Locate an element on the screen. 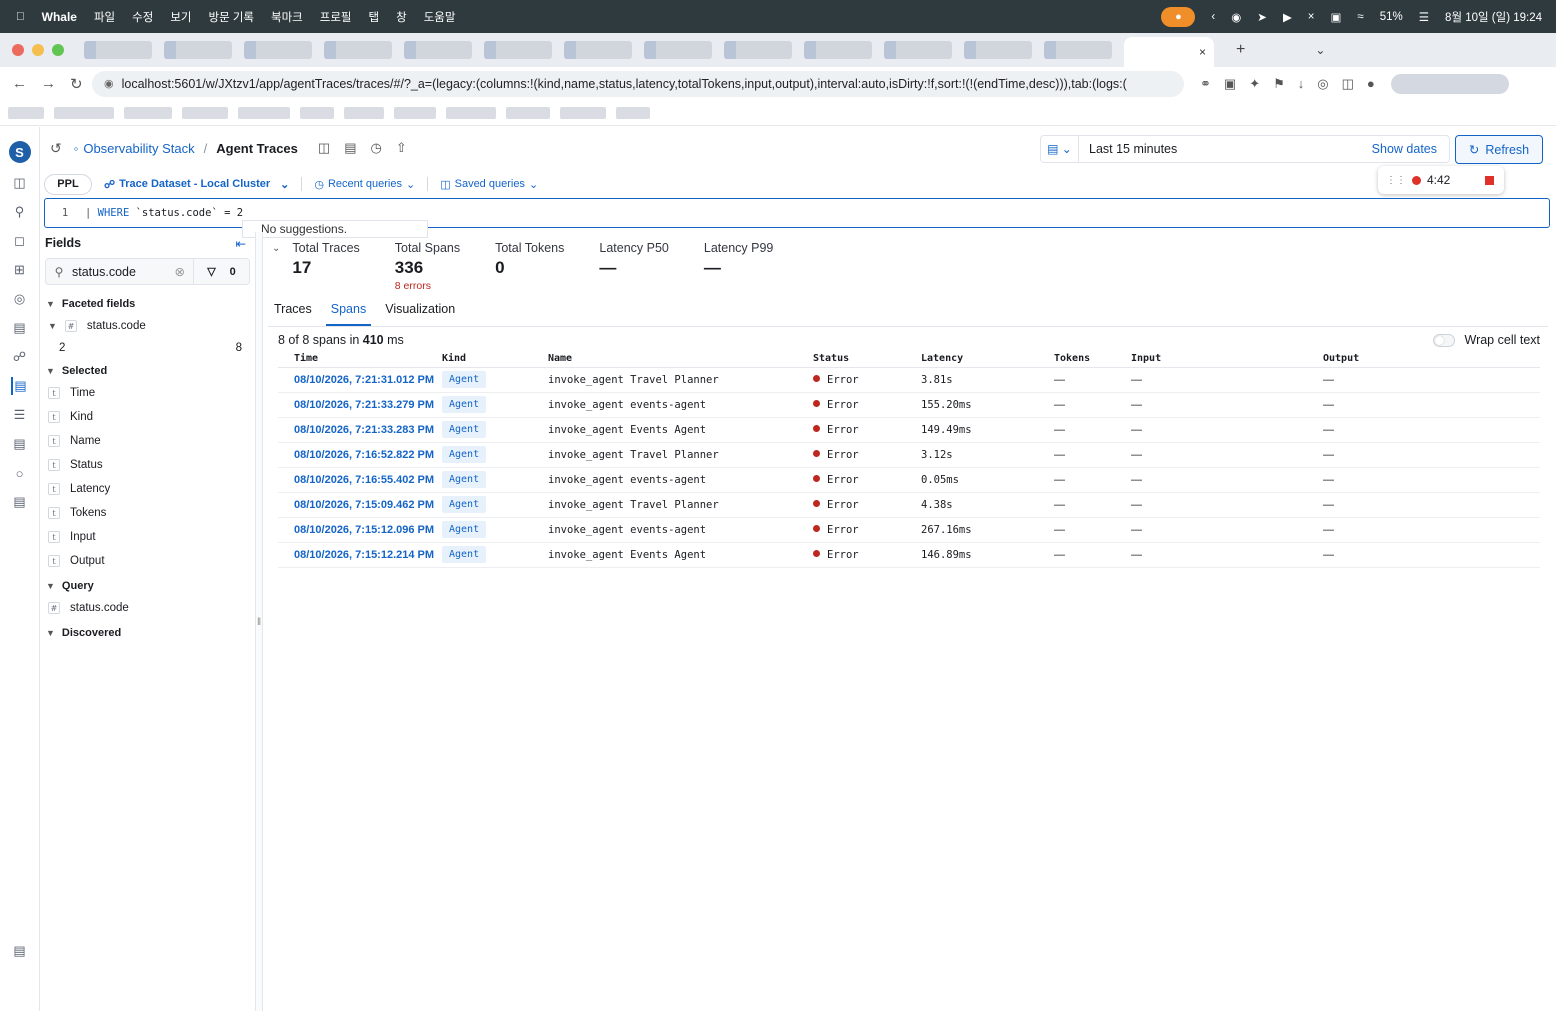 The width and height of the screenshot is (1556, 1011). column-header: Tokens is located at coordinates (1092, 359).